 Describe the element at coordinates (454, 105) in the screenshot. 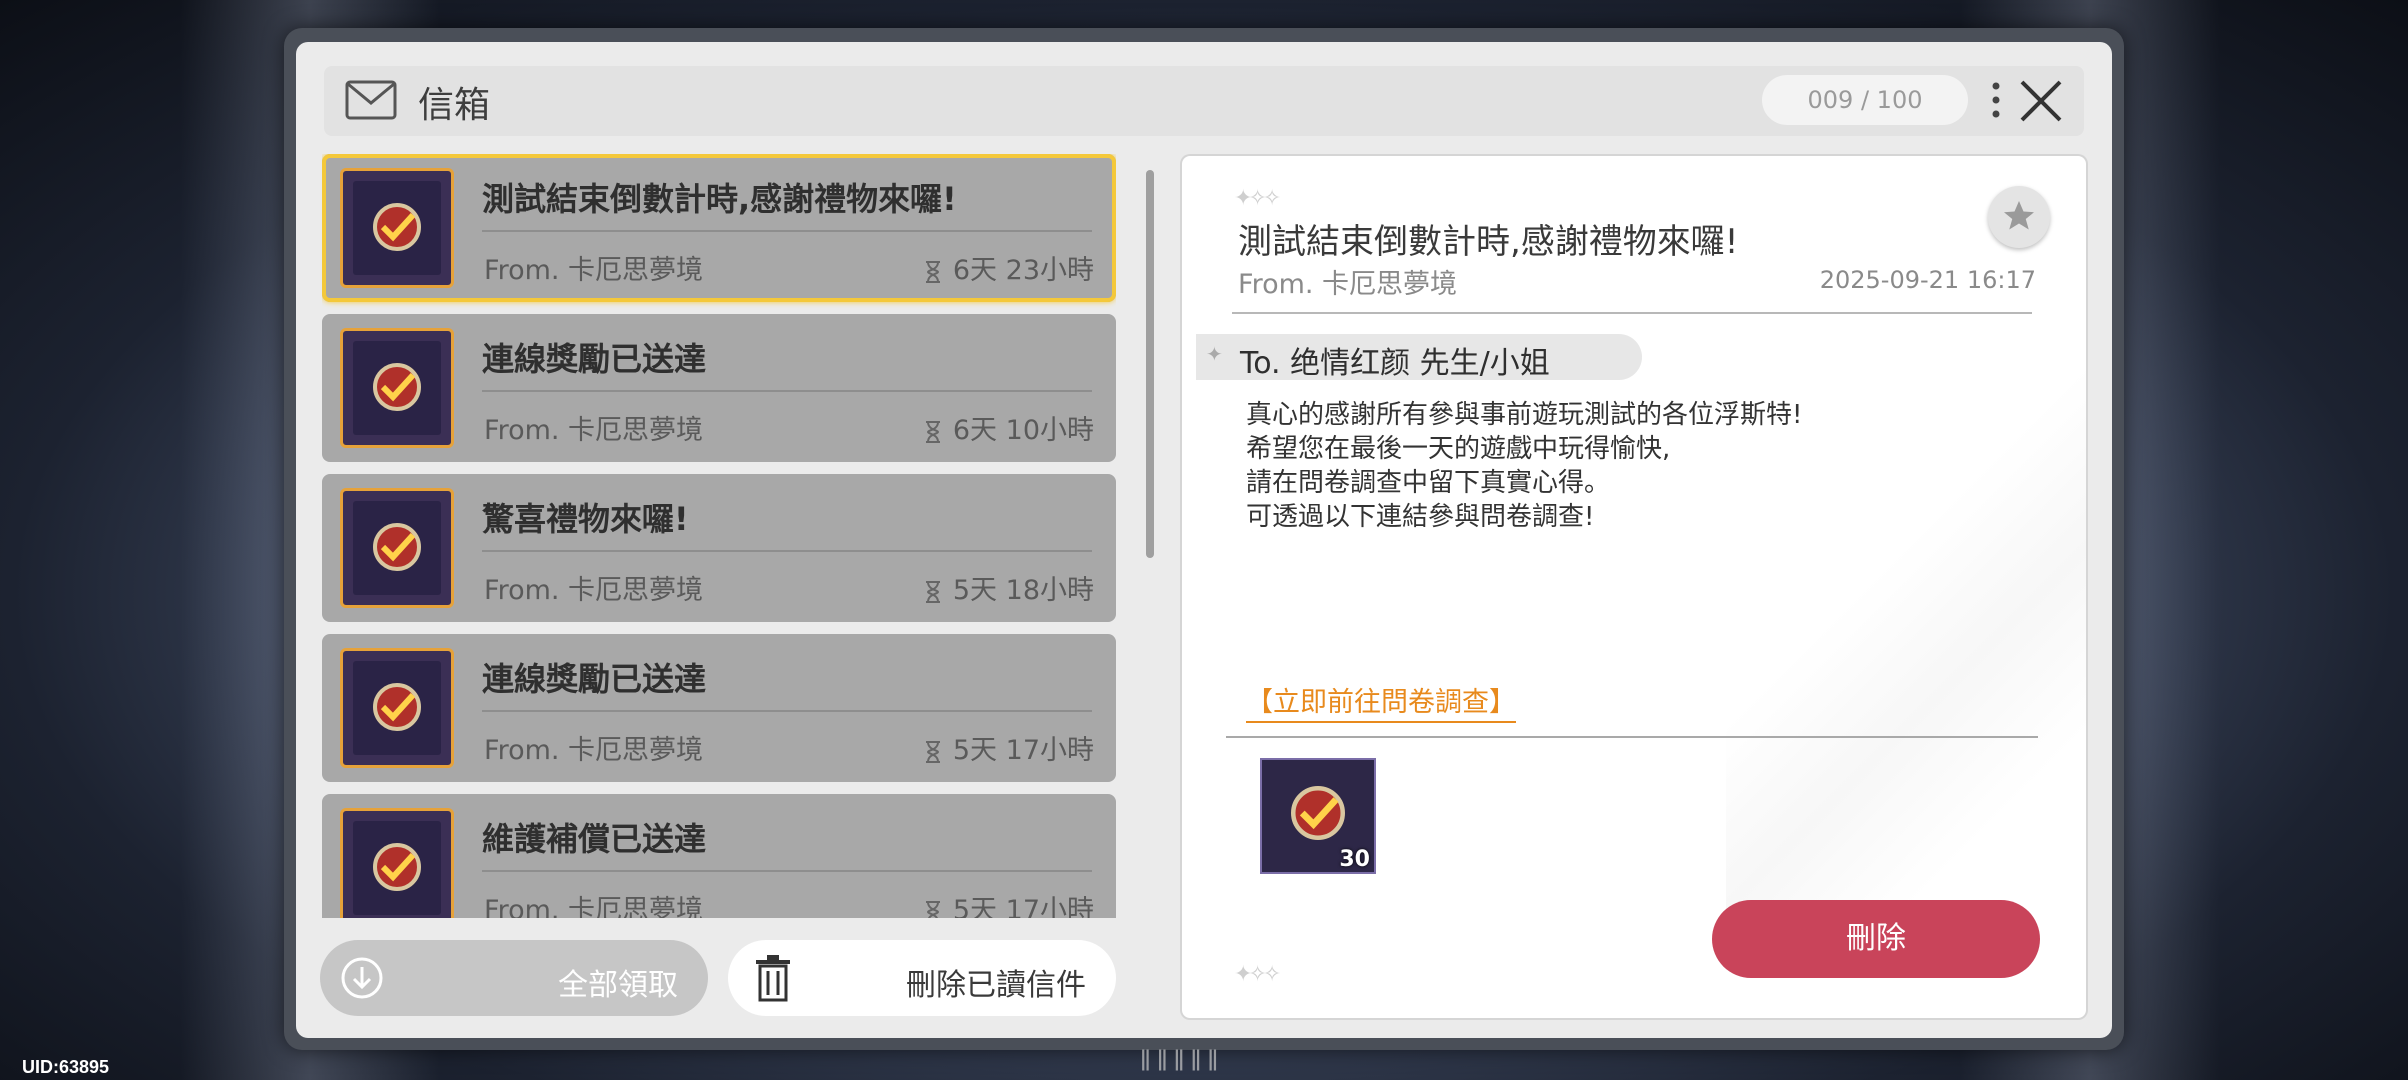

I see `mailbox-title: 信箱` at that location.